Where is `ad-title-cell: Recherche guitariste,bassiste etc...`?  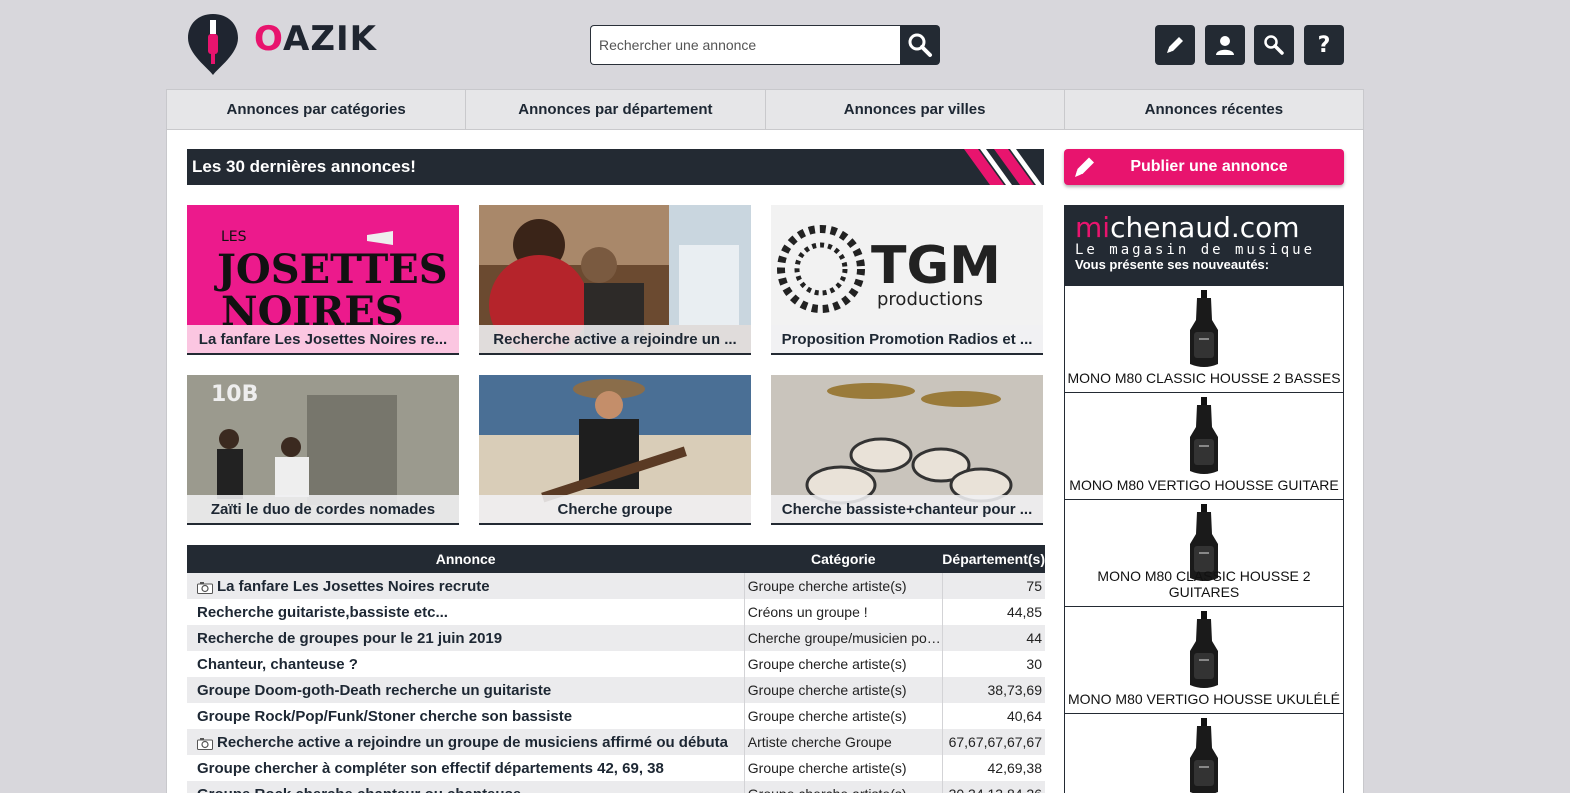 ad-title-cell: Recherche guitariste,bassiste etc... is located at coordinates (466, 612).